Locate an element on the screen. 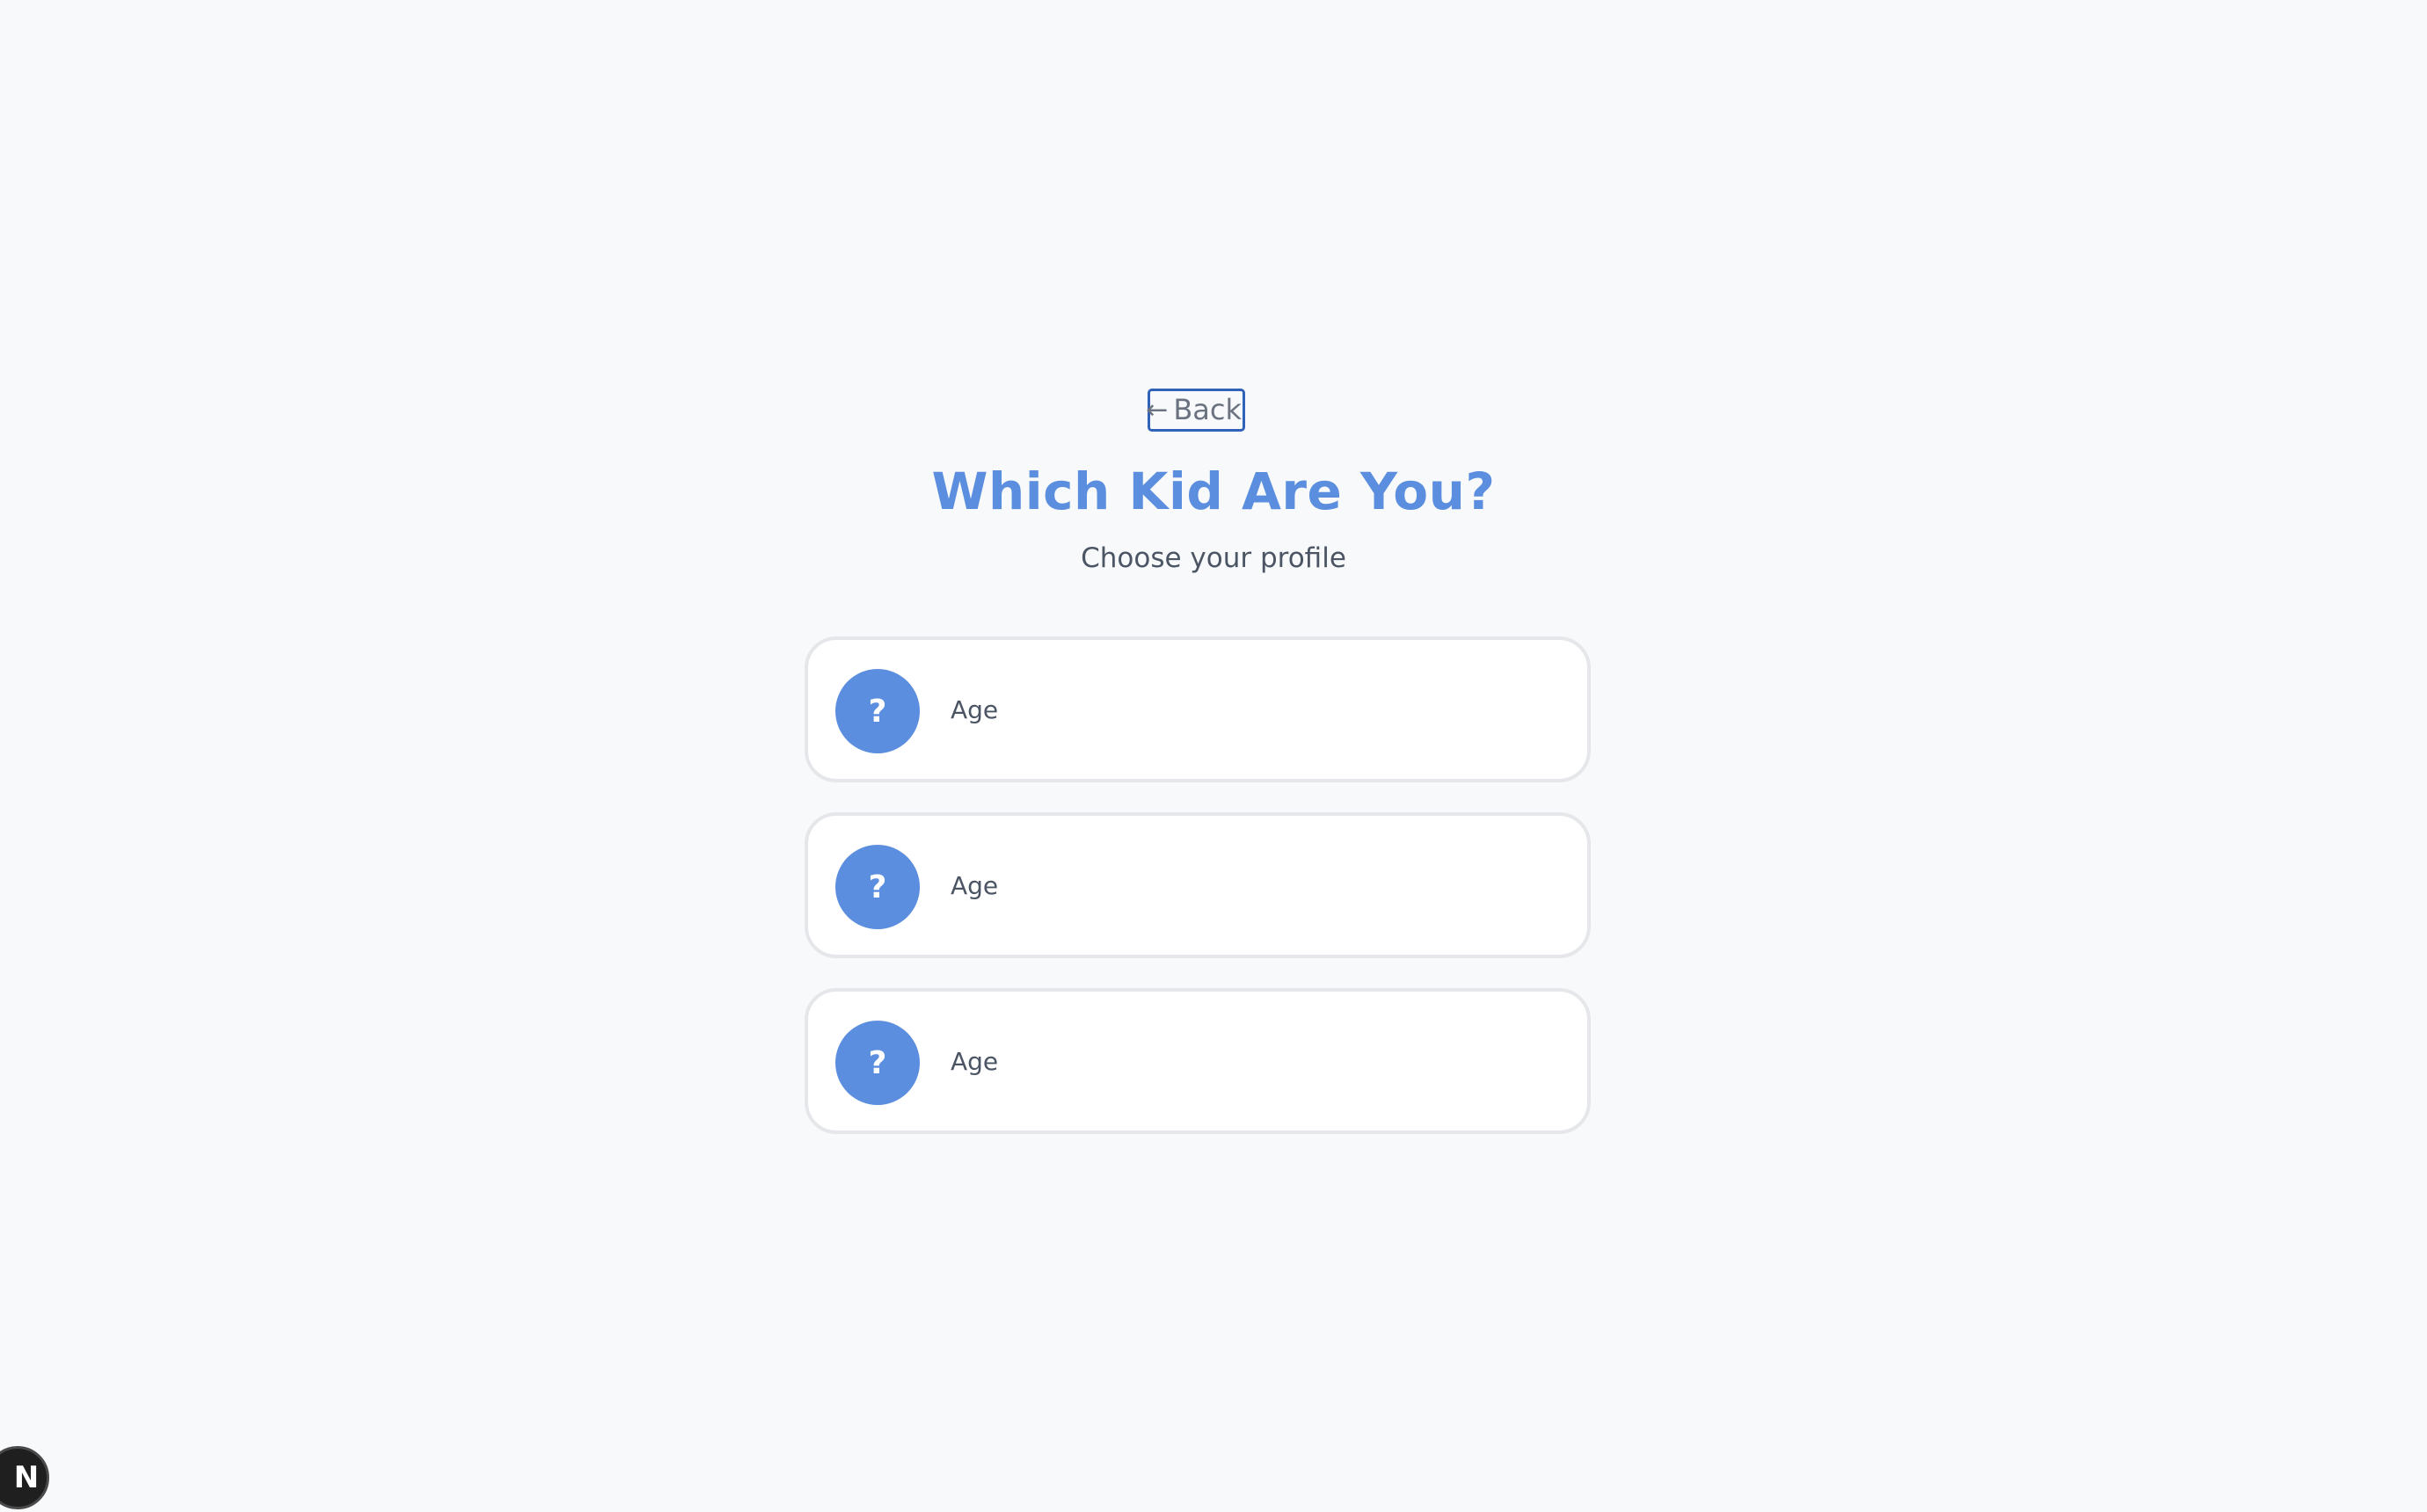  profile-list: ? Age ? Age ? Age is located at coordinates (1198, 900).